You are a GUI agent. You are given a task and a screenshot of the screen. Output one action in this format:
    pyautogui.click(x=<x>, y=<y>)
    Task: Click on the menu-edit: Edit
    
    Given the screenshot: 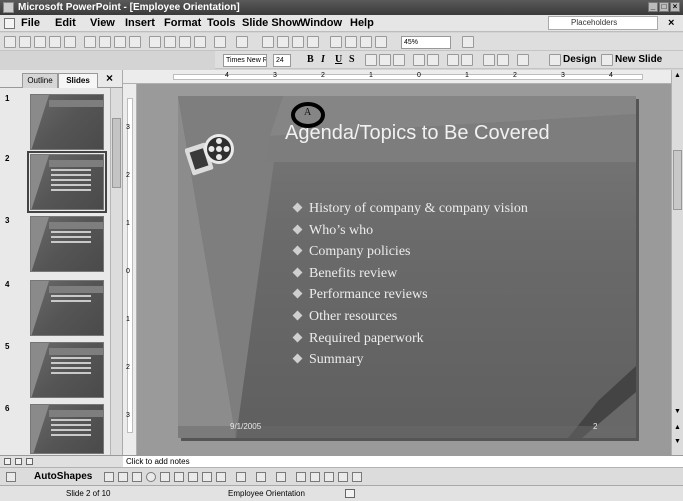 What is the action you would take?
    pyautogui.click(x=65, y=23)
    